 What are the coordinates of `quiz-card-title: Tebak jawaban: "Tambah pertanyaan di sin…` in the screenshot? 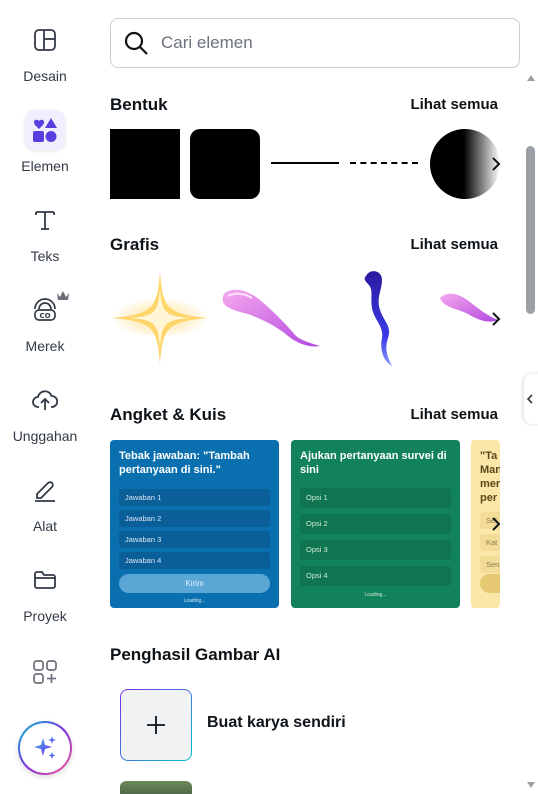 It's located at (184, 463).